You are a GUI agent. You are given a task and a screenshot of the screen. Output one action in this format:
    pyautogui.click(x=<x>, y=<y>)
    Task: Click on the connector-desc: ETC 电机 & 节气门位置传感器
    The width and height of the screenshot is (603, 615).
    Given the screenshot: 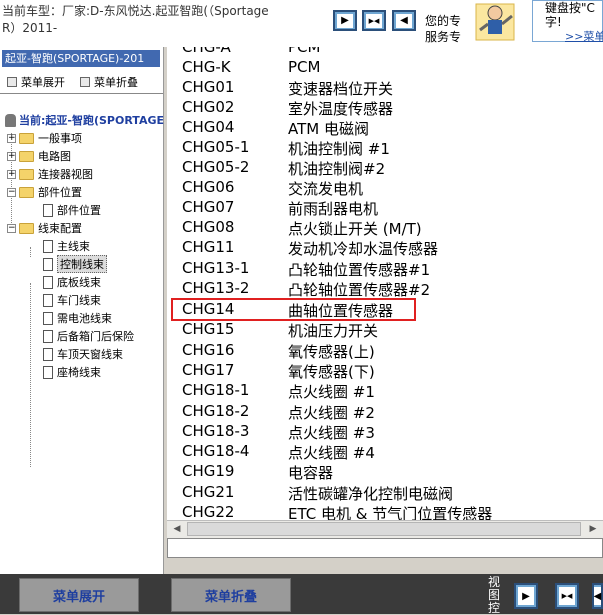 What is the action you would take?
    pyautogui.click(x=390, y=512)
    